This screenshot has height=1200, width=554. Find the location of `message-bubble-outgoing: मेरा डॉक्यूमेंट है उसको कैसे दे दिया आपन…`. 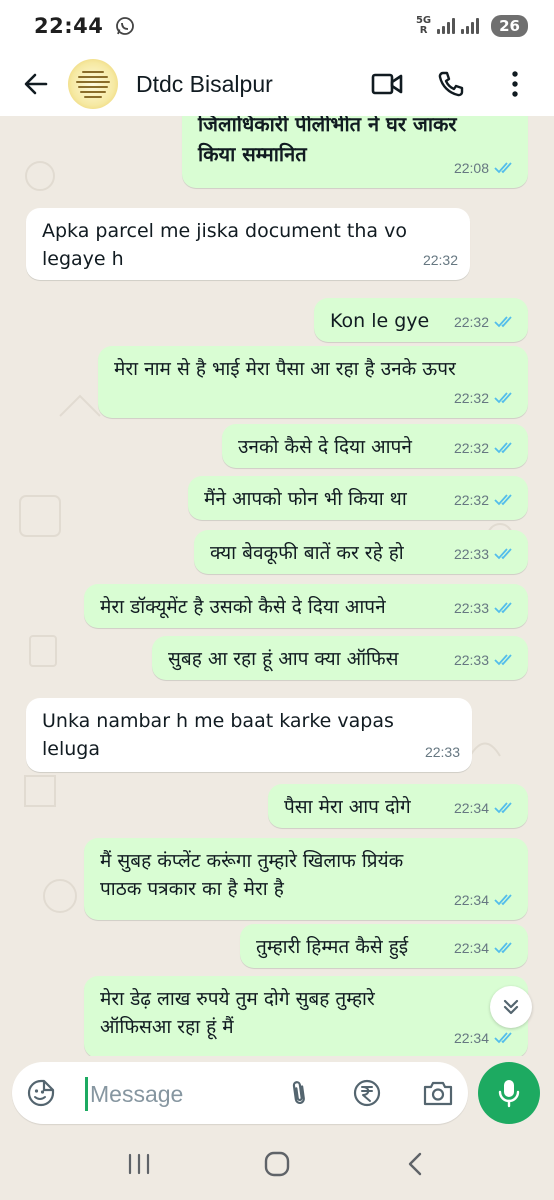

message-bubble-outgoing: मेरा डॉक्यूमेंट है उसको कैसे दे दिया आपन… is located at coordinates (306, 606).